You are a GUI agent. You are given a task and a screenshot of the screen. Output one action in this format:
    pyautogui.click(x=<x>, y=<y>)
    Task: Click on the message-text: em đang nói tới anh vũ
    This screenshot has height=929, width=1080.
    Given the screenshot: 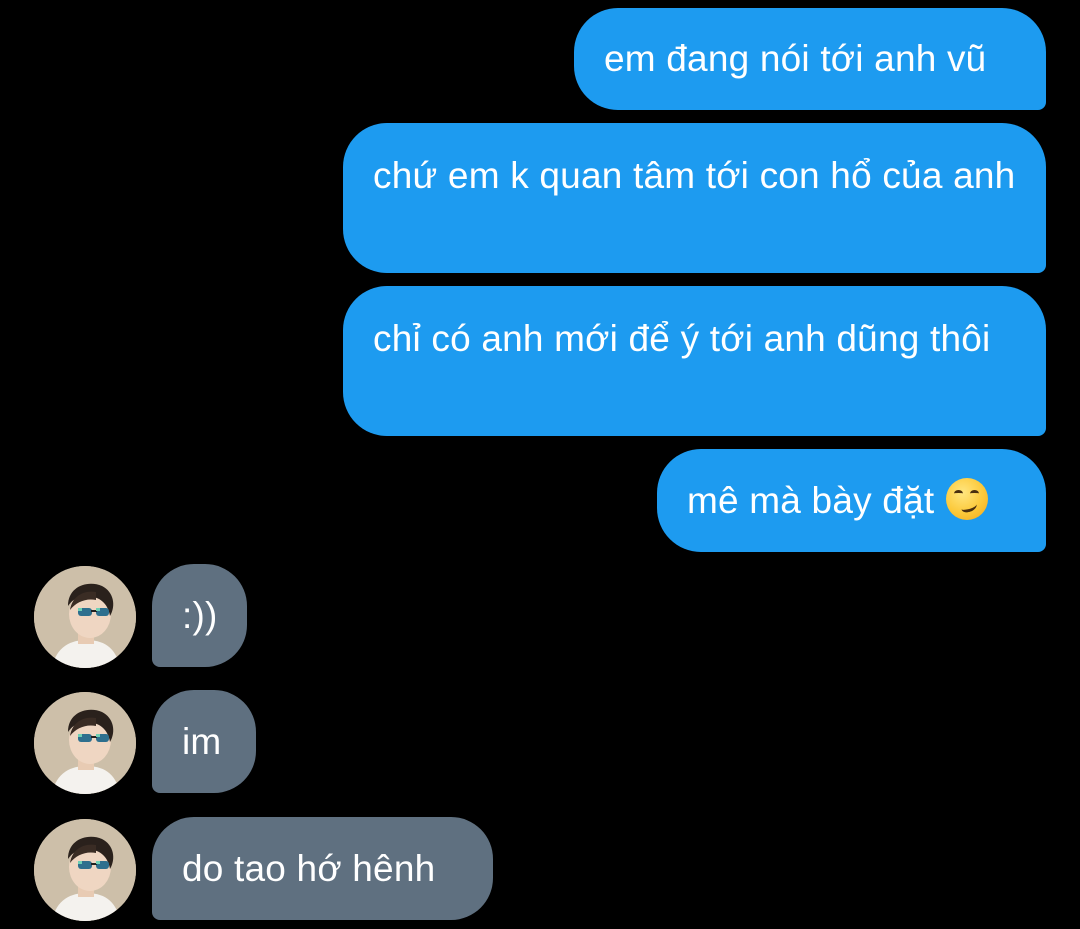 What is the action you would take?
    pyautogui.click(x=795, y=58)
    